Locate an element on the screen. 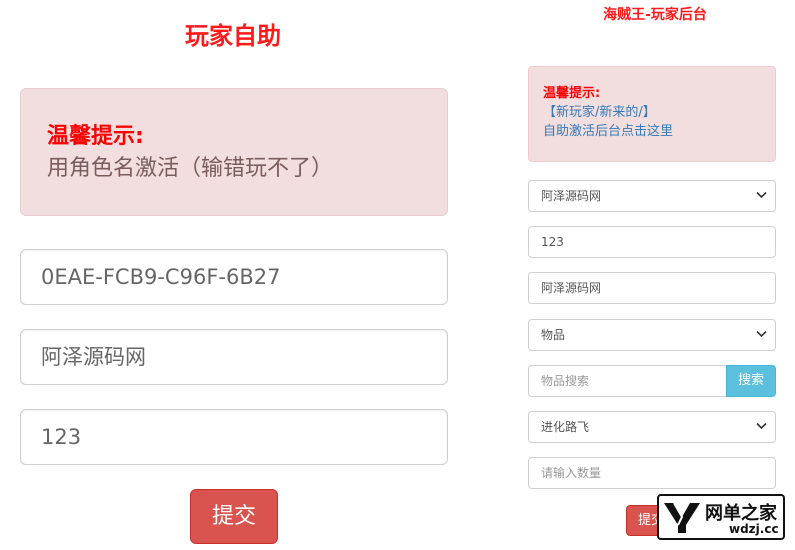  right-role-input: 阿泽源码网 is located at coordinates (652, 288).